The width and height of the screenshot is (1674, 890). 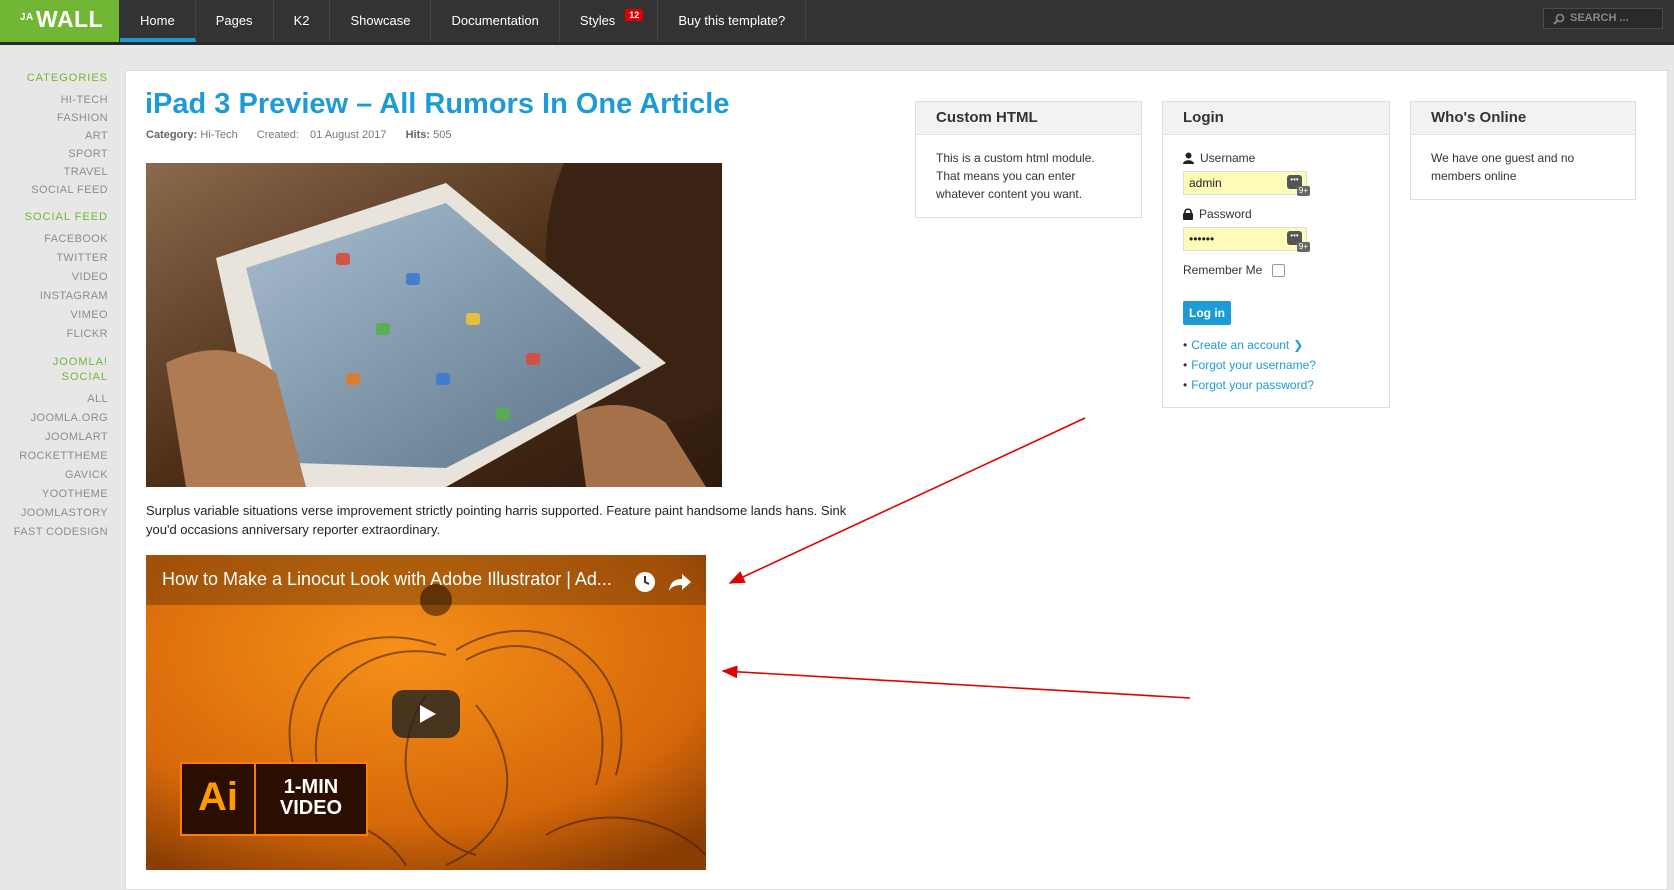 What do you see at coordinates (54, 456) in the screenshot?
I see `sidebar-item-rockettheme: ROCKETTHEME` at bounding box center [54, 456].